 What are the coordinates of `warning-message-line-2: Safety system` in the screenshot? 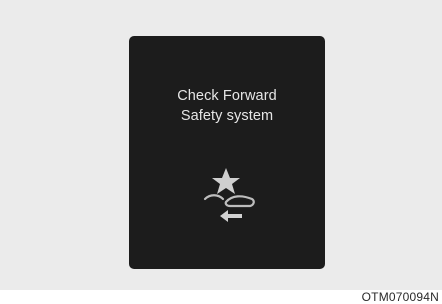 It's located at (227, 116).